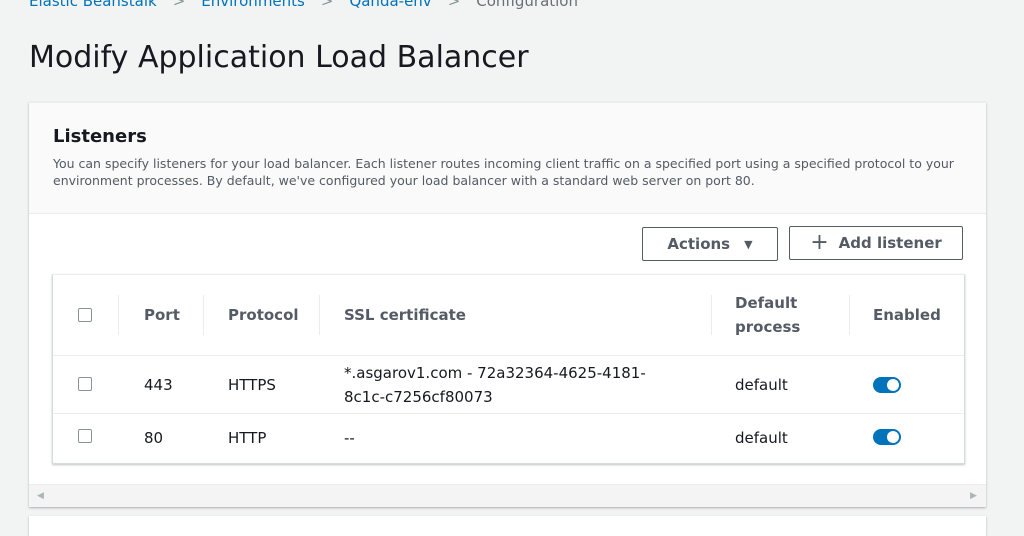  Describe the element at coordinates (85, 315) in the screenshot. I see `select-all-checkbox` at that location.